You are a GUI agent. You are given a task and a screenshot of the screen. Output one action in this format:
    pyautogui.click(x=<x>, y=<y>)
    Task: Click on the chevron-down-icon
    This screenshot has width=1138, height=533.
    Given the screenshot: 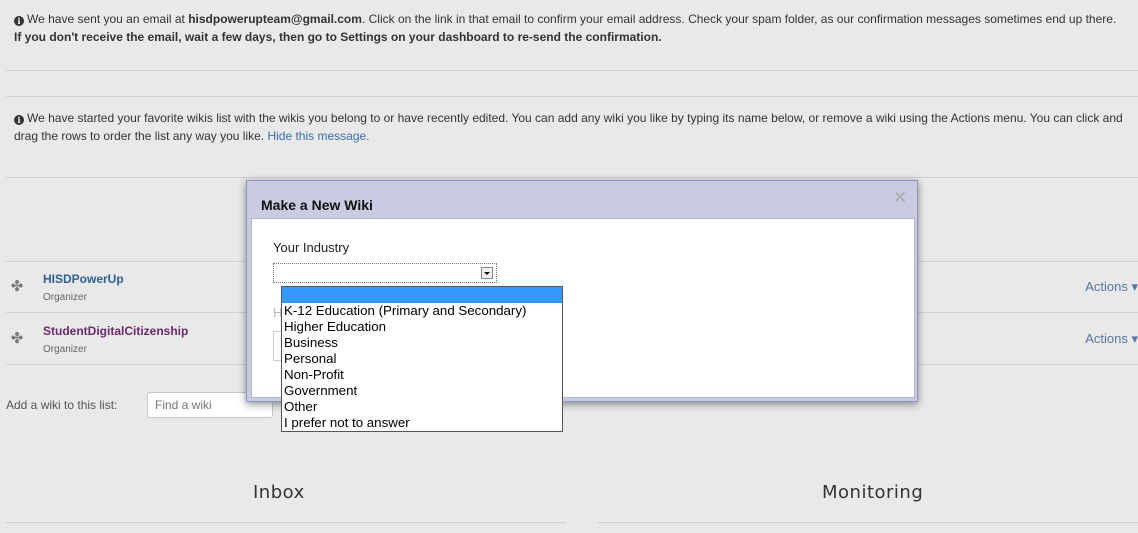 What is the action you would take?
    pyautogui.click(x=487, y=273)
    